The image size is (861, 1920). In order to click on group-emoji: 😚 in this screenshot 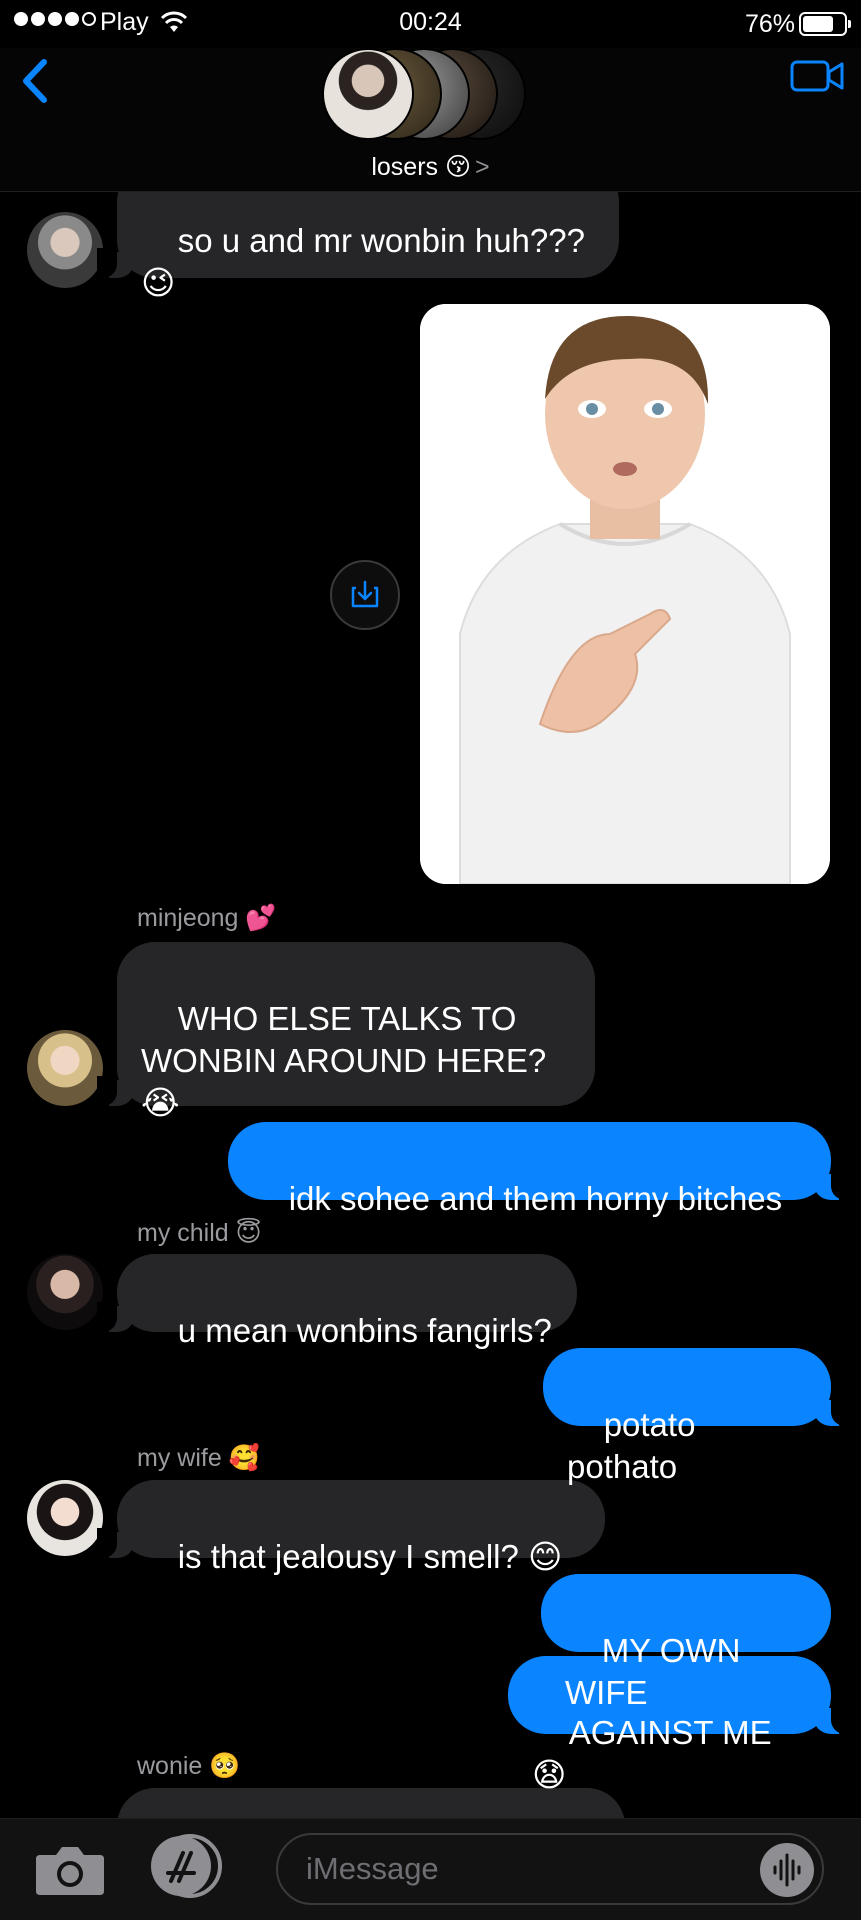, I will do `click(458, 167)`.